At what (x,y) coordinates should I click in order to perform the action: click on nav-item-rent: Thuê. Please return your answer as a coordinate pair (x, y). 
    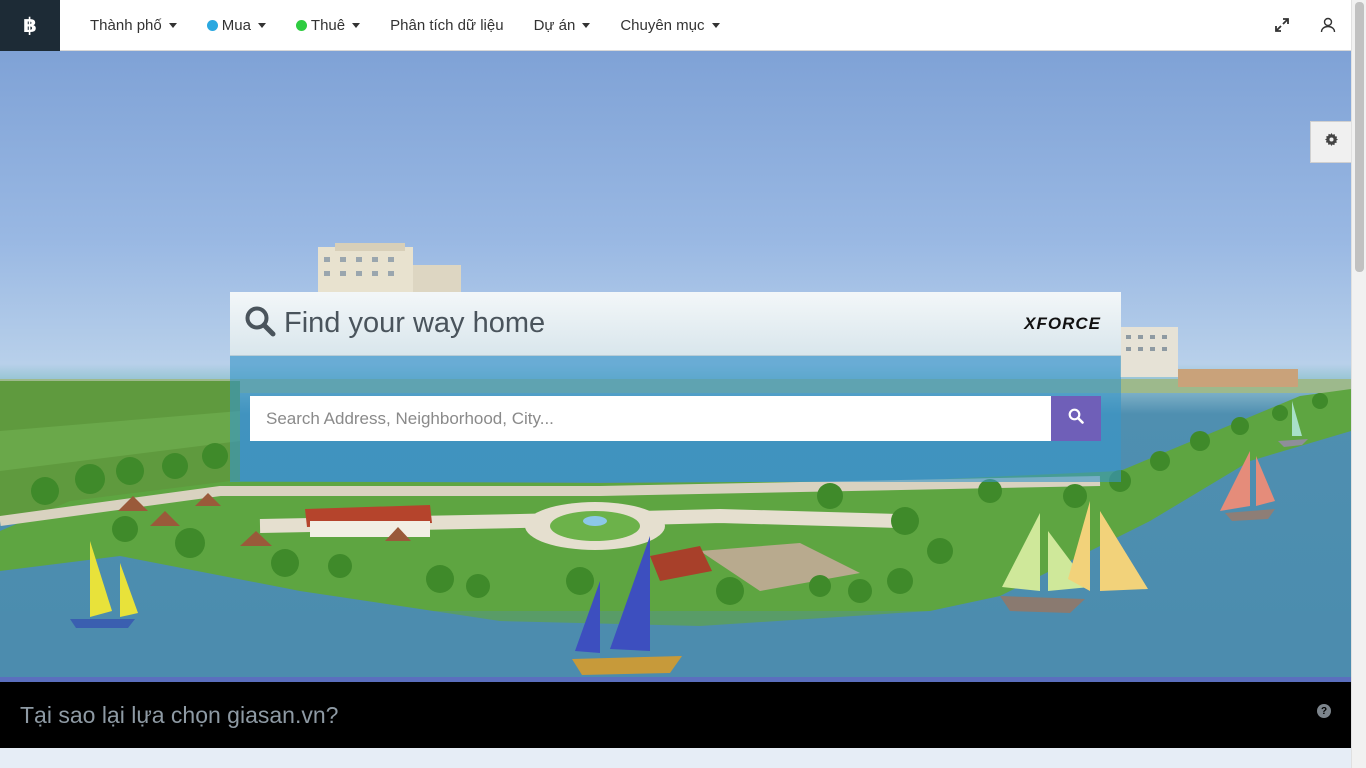
    Looking at the image, I should click on (328, 25).